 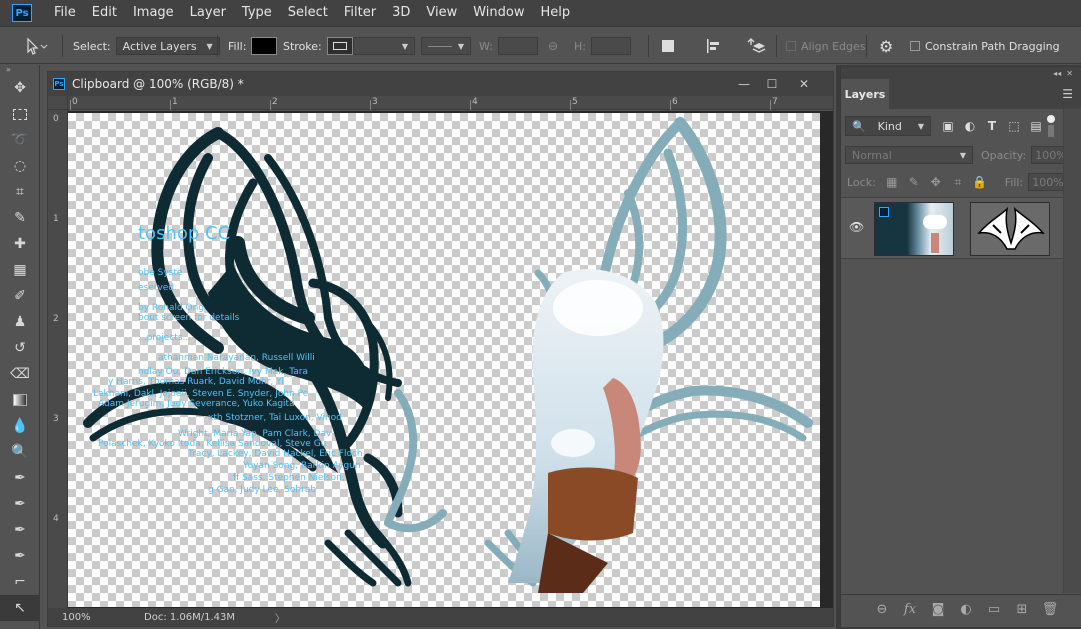 I want to click on gear-icon: ⚙, so click(x=886, y=46).